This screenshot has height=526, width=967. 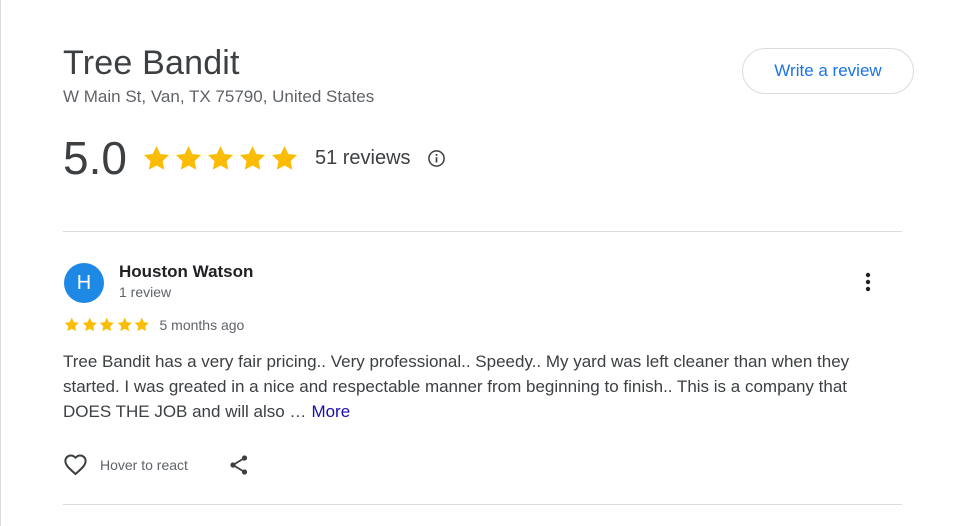 What do you see at coordinates (202, 324) in the screenshot?
I see `review-date: 5 months ago` at bounding box center [202, 324].